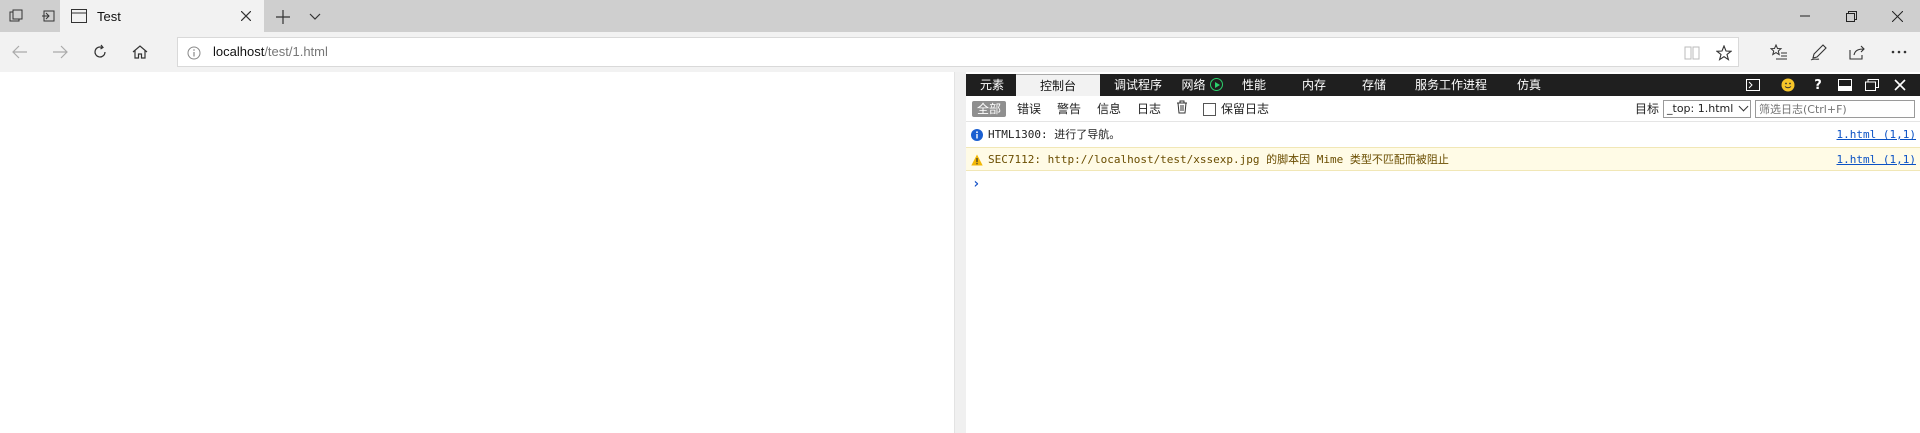 The height and width of the screenshot is (433, 1920). What do you see at coordinates (960, 16) in the screenshot?
I see `title-bar: Test` at bounding box center [960, 16].